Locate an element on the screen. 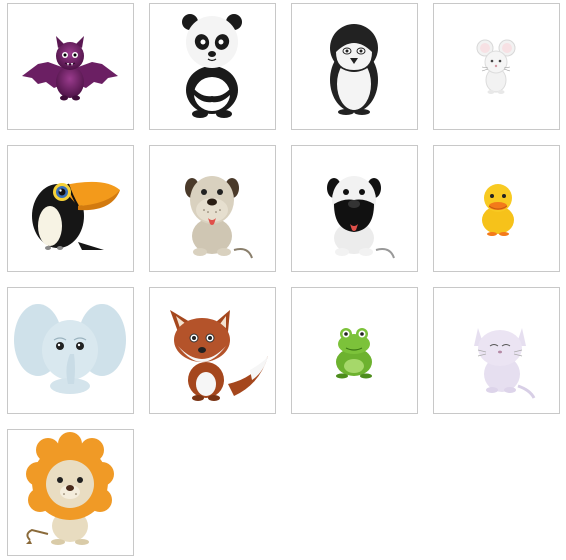 The width and height of the screenshot is (566, 560). cat-icon is located at coordinates (505, 363).